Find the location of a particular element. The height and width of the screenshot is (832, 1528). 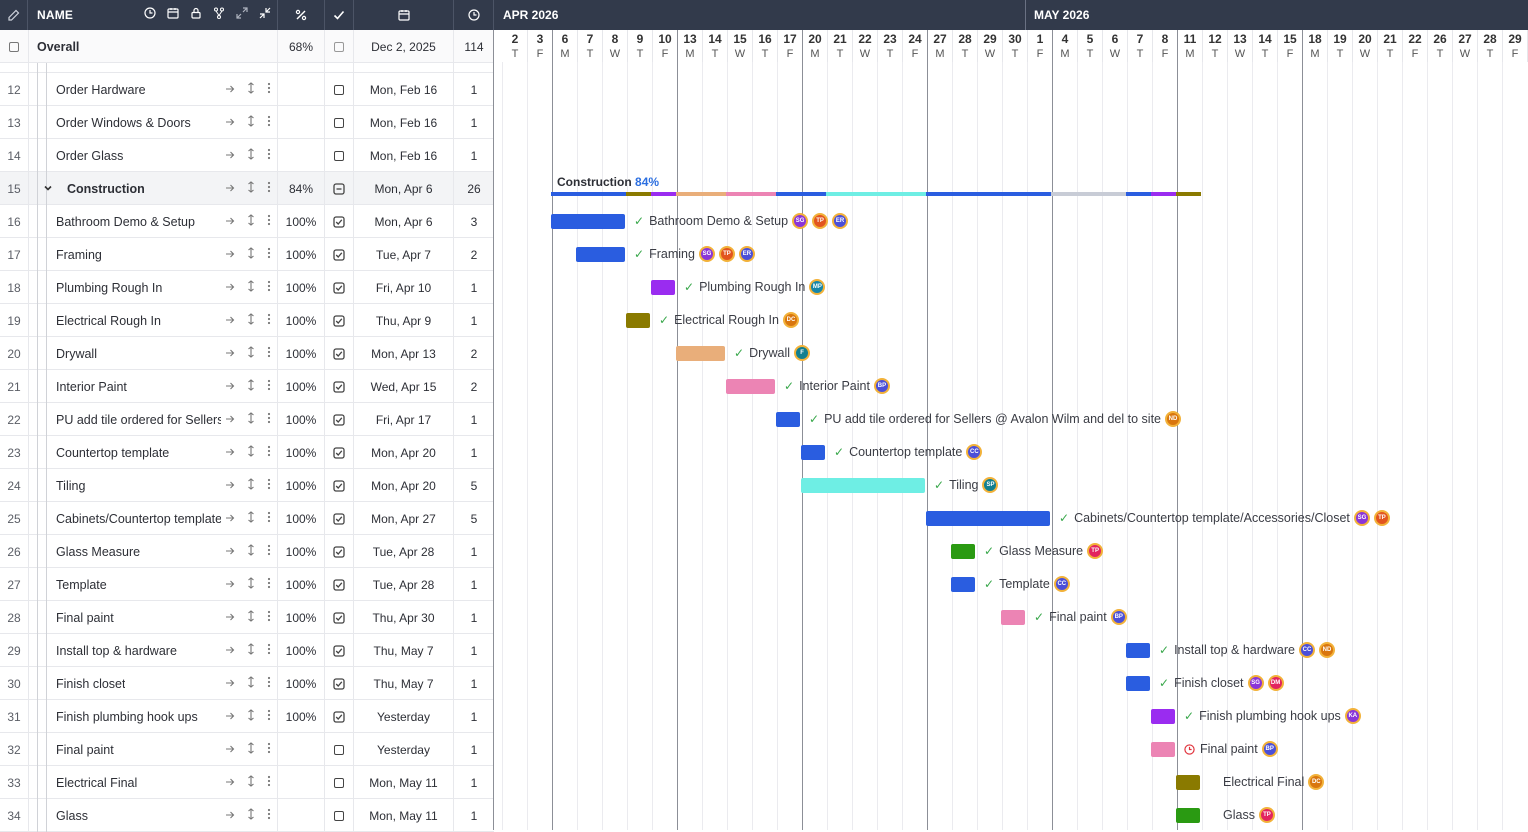

table-row: 17 Framing 100% Tue, Apr 7 2 is located at coordinates (247, 254).